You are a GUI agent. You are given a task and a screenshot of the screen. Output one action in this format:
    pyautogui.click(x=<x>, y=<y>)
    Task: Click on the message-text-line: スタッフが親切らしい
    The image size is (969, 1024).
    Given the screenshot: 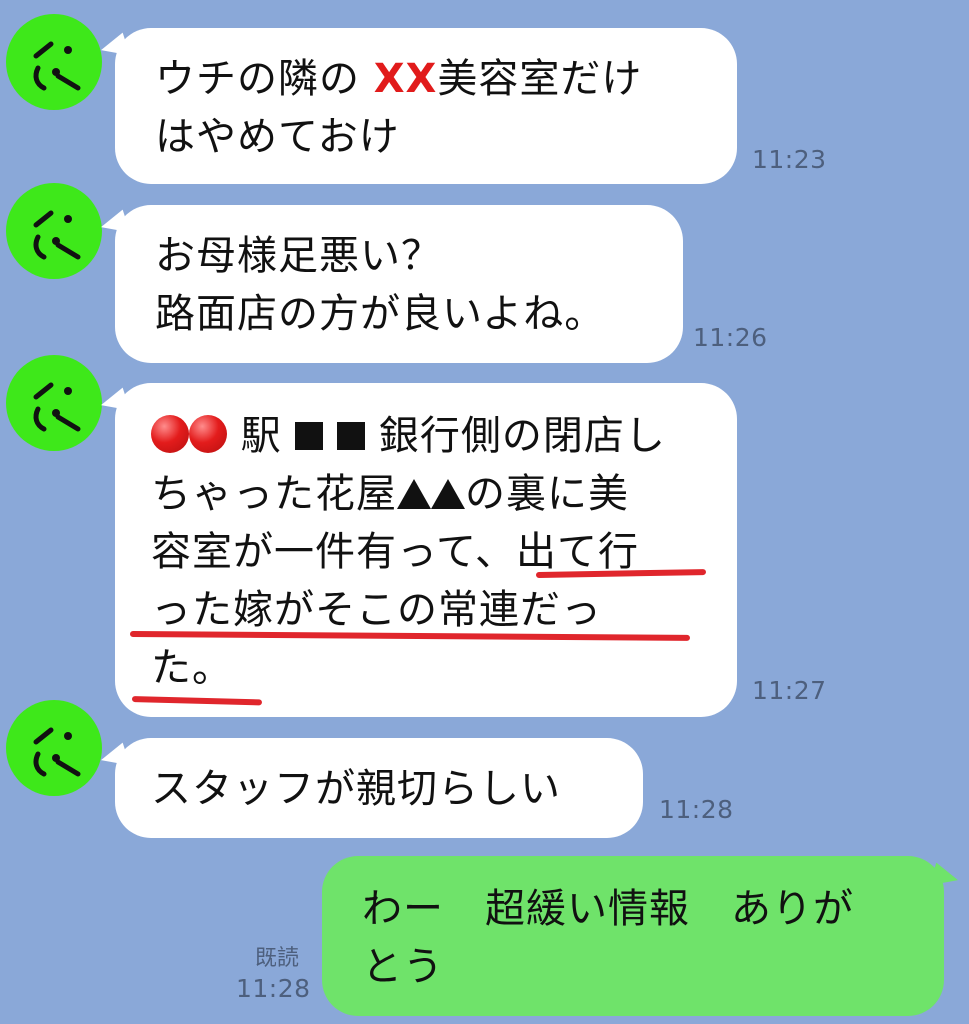 What is the action you would take?
    pyautogui.click(x=356, y=789)
    